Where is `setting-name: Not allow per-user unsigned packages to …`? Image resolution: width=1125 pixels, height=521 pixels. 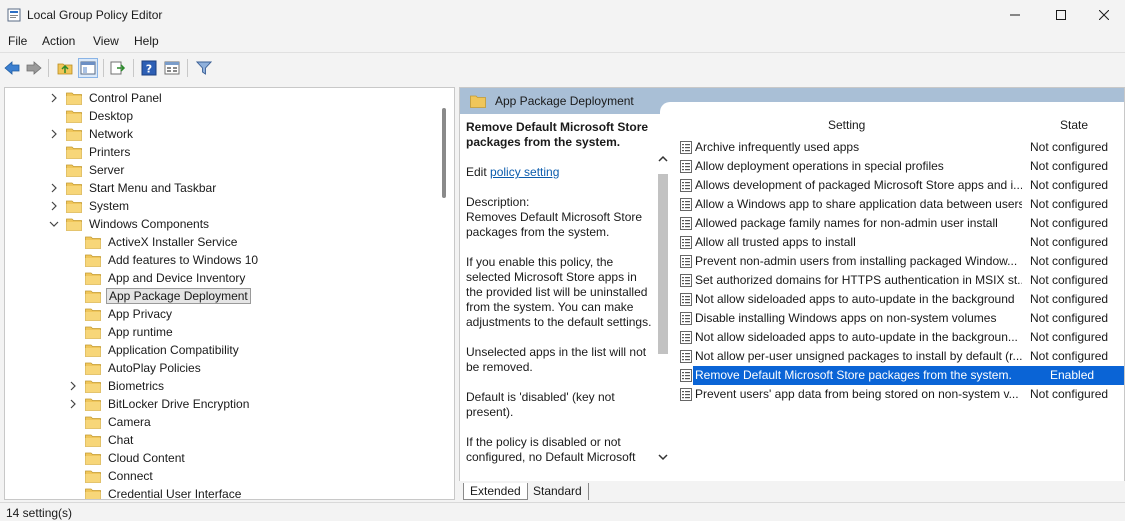 setting-name: Not allow per-user unsigned packages to … is located at coordinates (858, 356).